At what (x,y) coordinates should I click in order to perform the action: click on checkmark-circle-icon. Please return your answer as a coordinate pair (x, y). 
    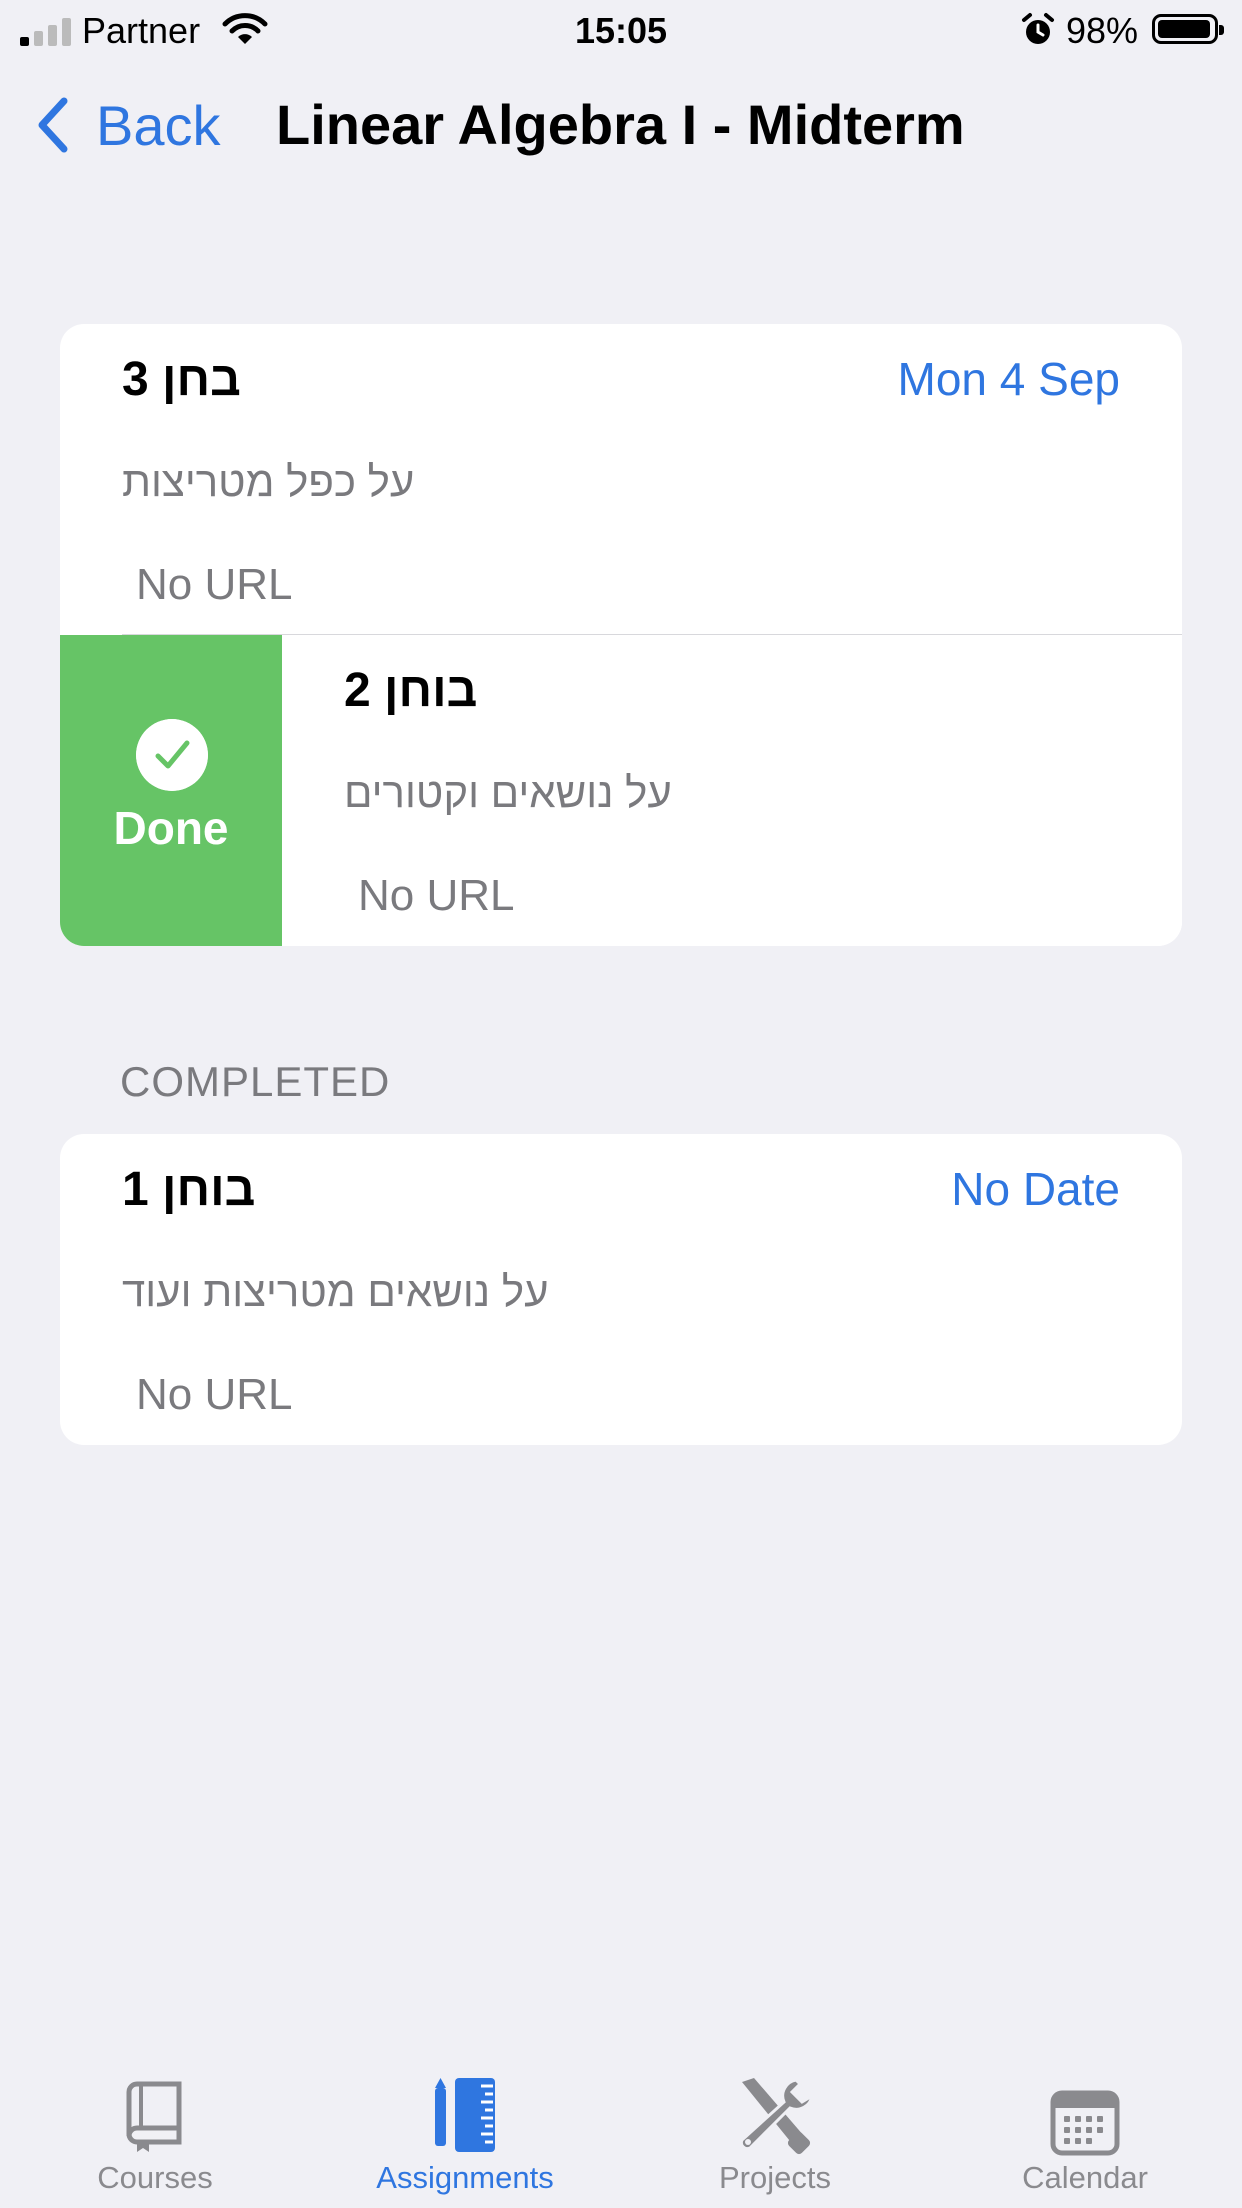
    Looking at the image, I should click on (172, 755).